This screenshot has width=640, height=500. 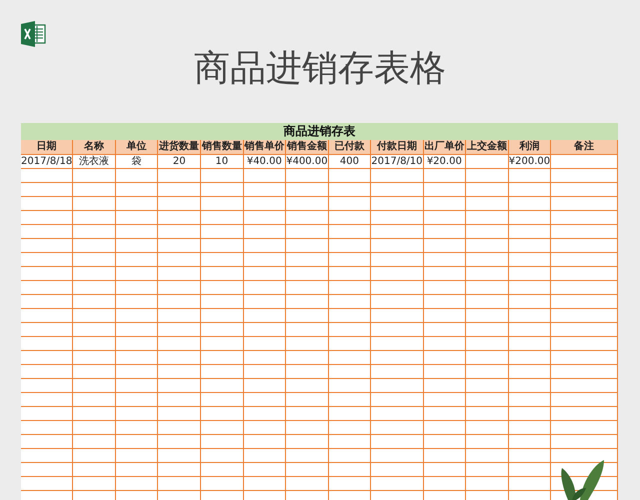 What do you see at coordinates (222, 162) in the screenshot?
I see `table-cell: 10` at bounding box center [222, 162].